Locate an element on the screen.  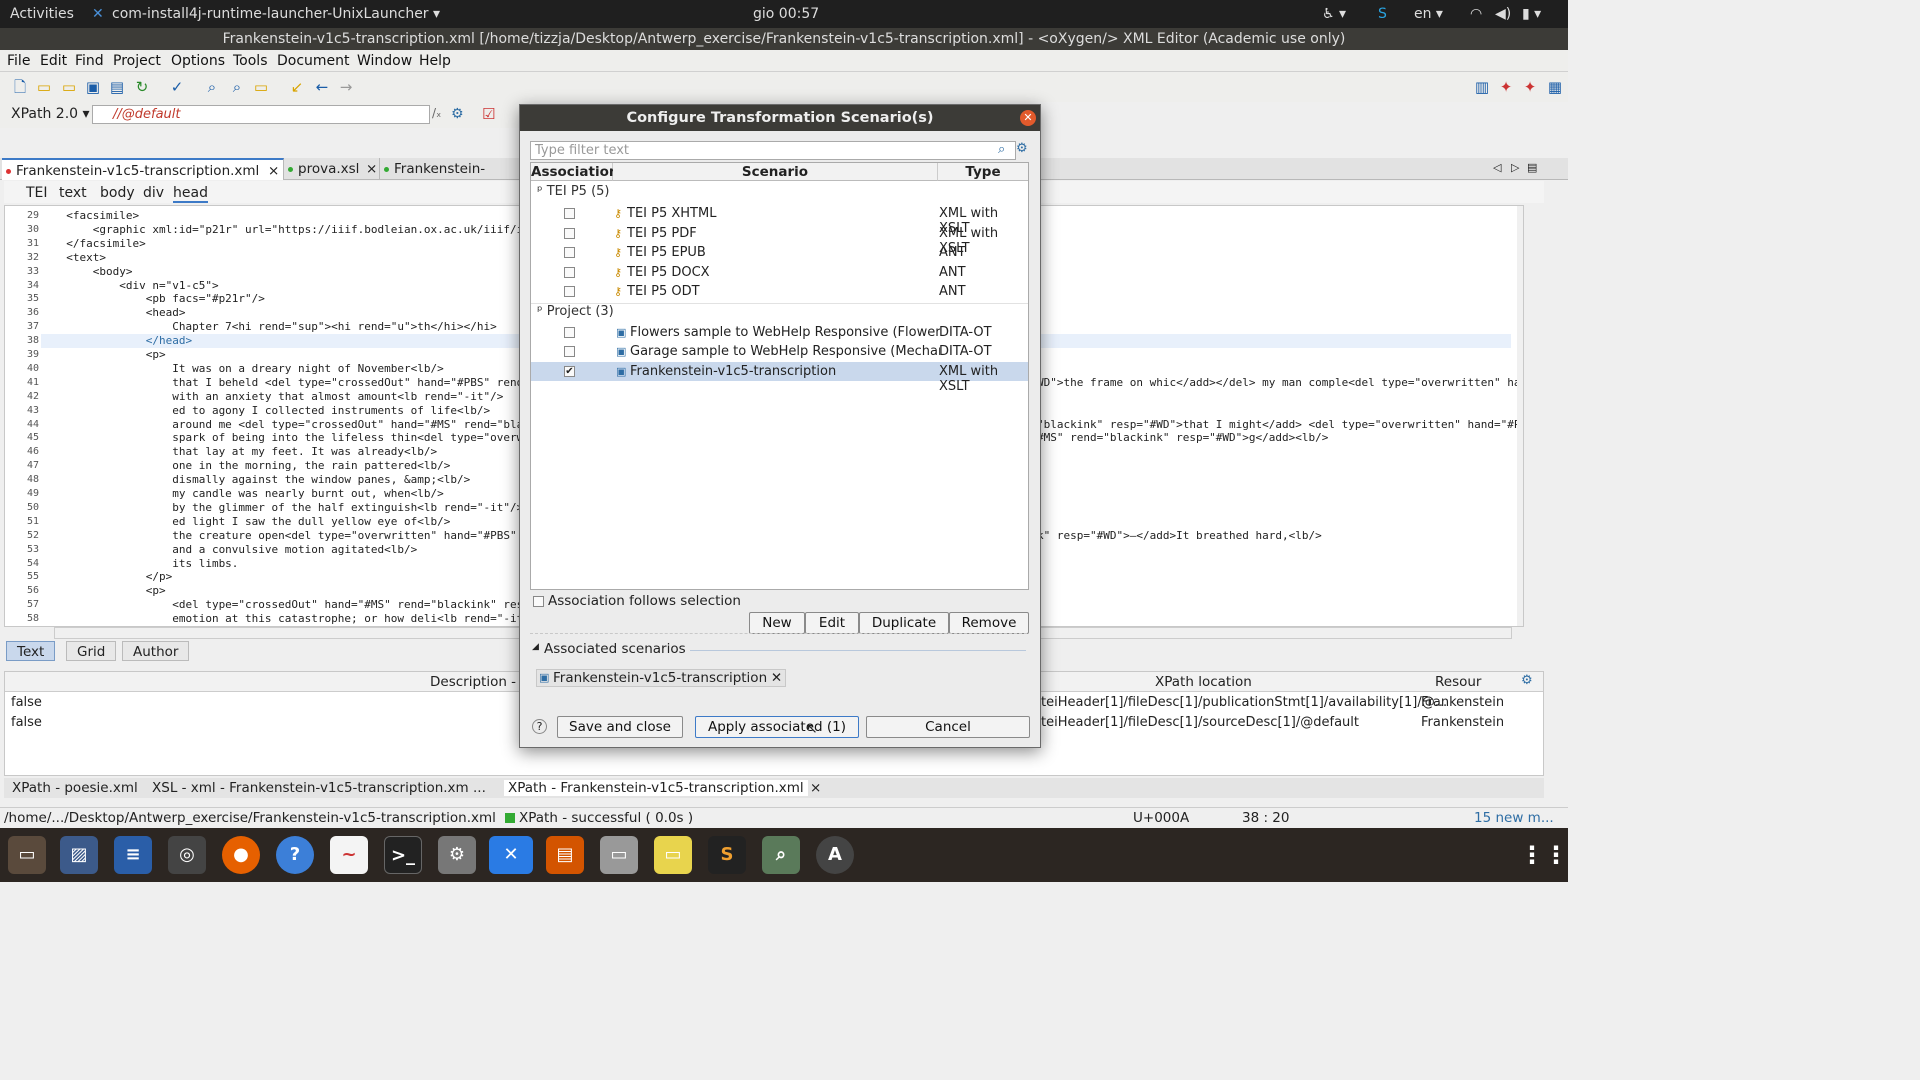
battery-icon: ▮ ▾ is located at coordinates (1531, 14).